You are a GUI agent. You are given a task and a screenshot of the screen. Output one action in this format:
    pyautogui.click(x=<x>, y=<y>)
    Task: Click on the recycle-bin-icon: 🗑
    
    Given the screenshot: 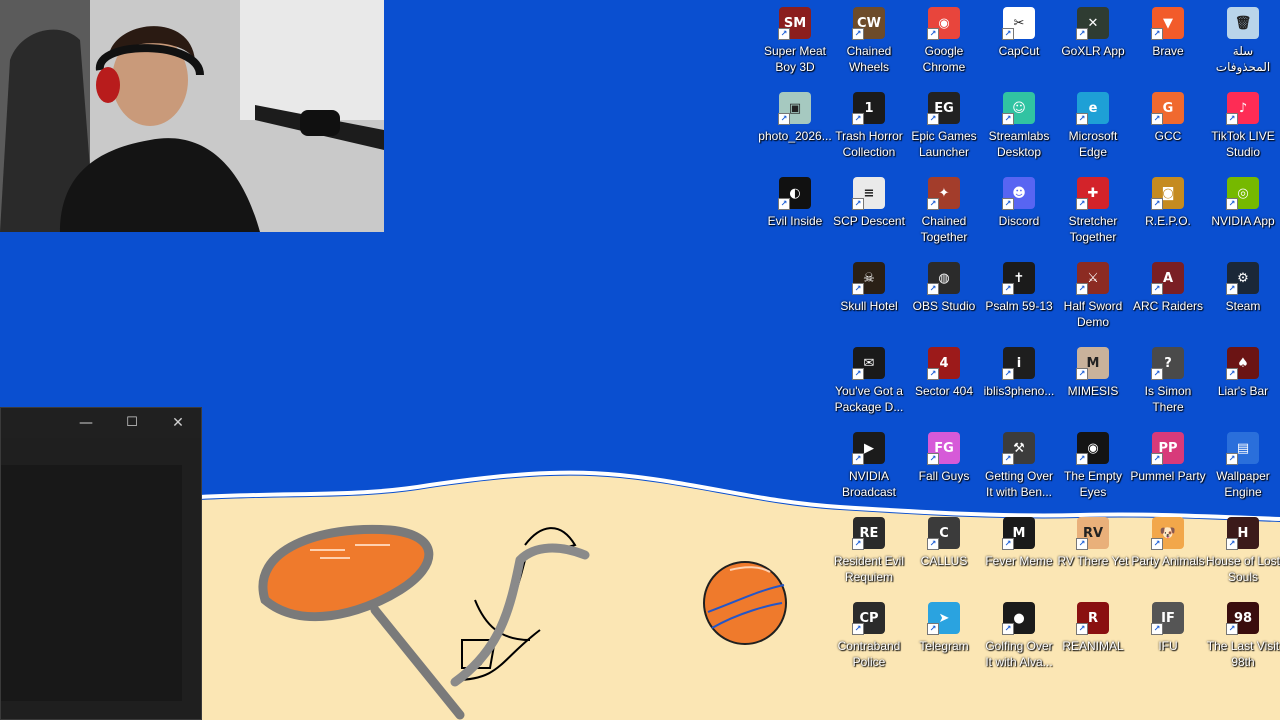 What is the action you would take?
    pyautogui.click(x=1243, y=23)
    